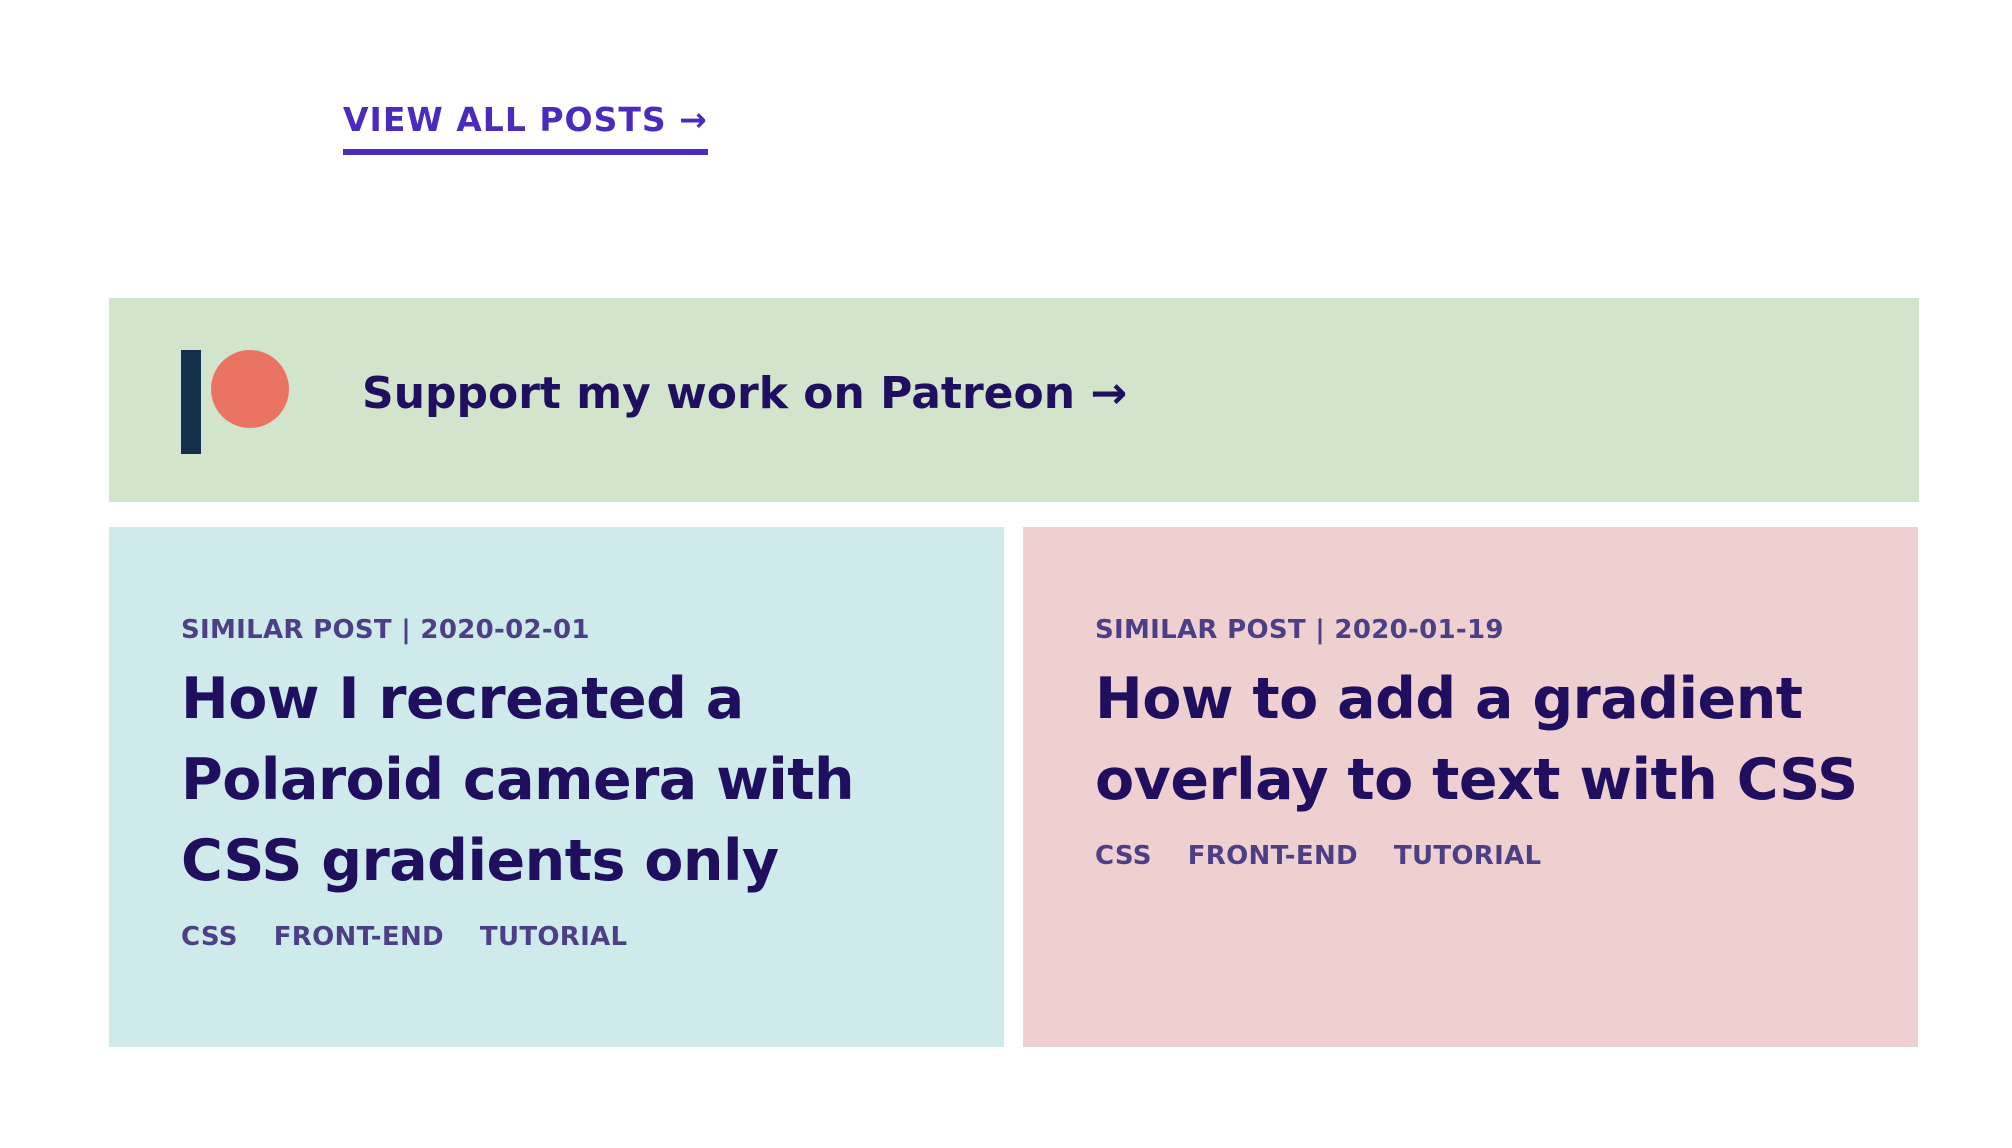 The image size is (2012, 1148). What do you see at coordinates (1299, 630) in the screenshot?
I see `post-meta: SIMILAR POST | 2020-01-19` at bounding box center [1299, 630].